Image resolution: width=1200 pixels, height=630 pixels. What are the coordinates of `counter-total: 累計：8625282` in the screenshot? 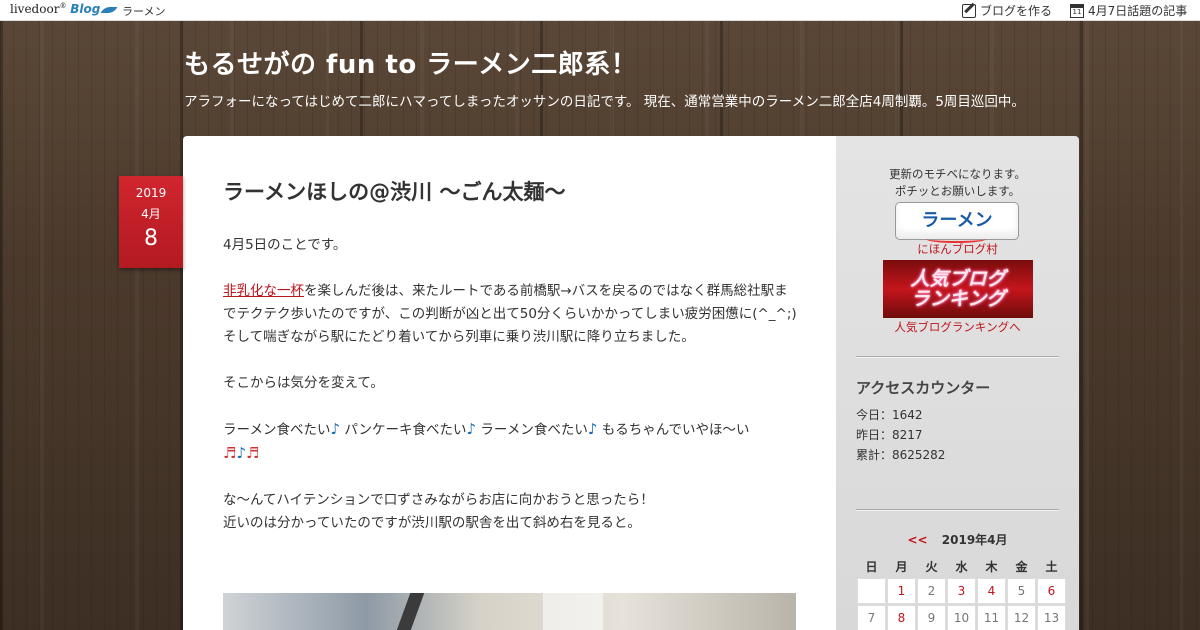 It's located at (901, 455).